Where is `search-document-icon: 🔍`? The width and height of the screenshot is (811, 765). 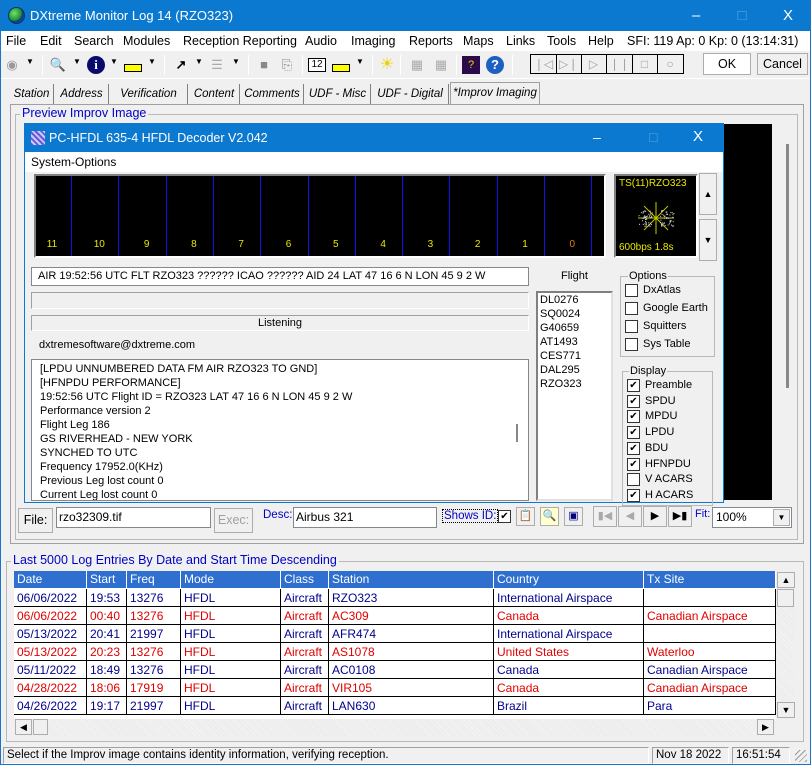
search-document-icon: 🔍 is located at coordinates (58, 65).